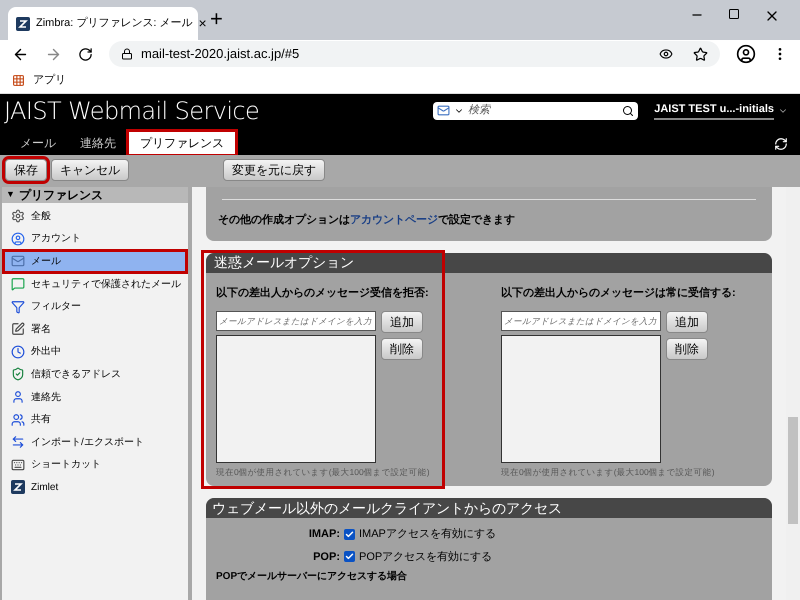  What do you see at coordinates (18, 419) in the screenshot?
I see `people-icon` at bounding box center [18, 419].